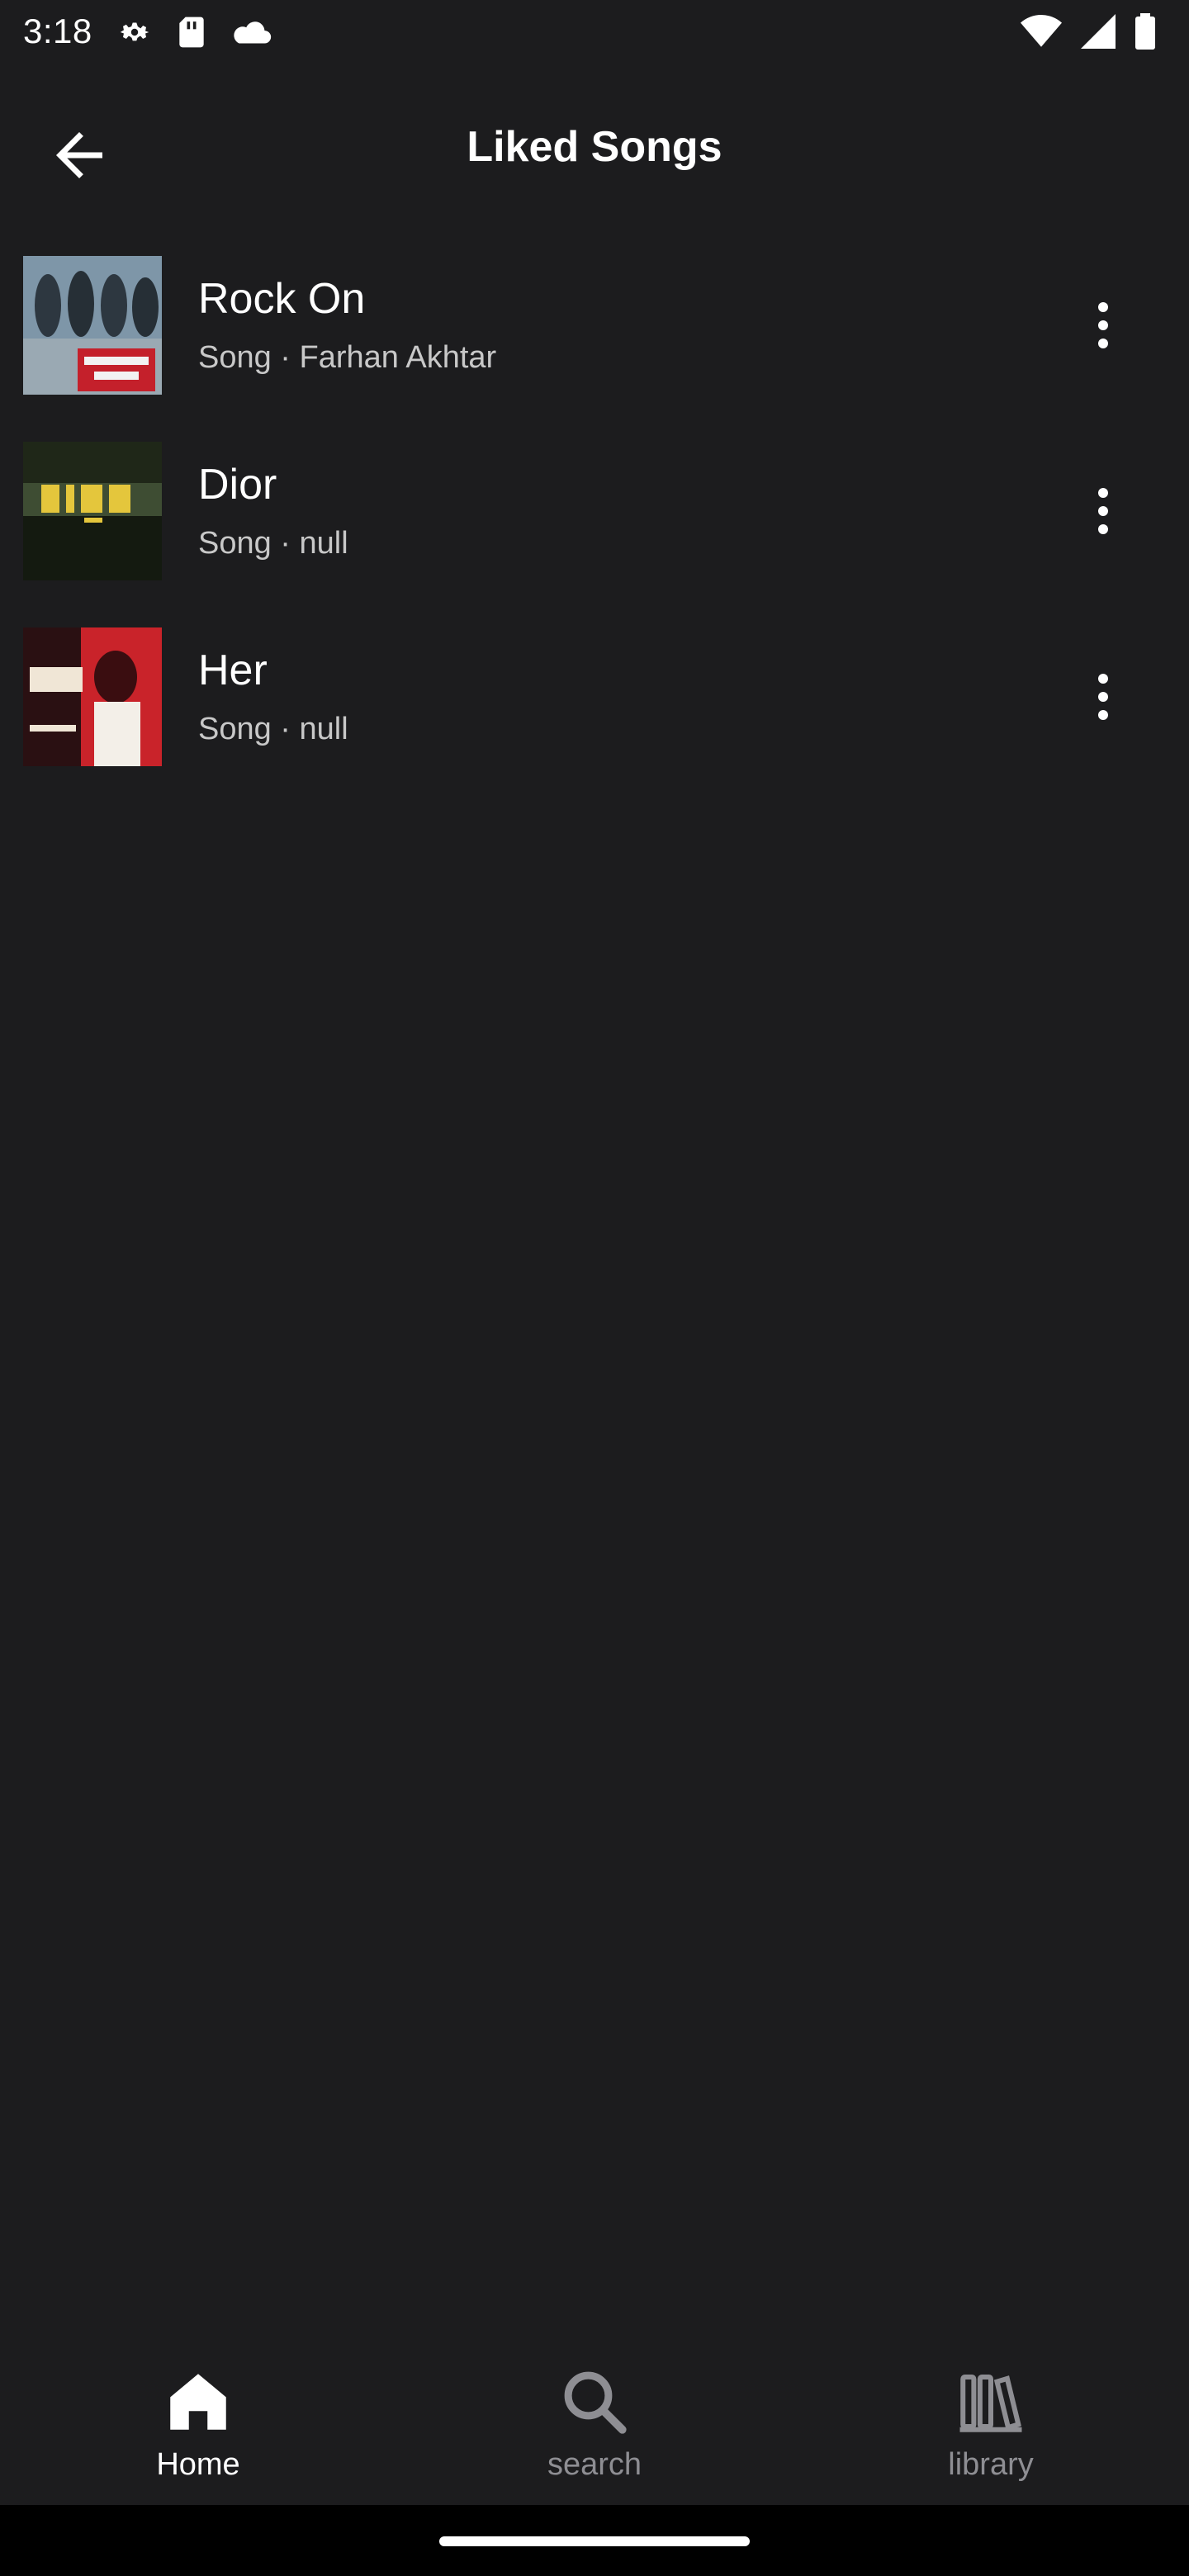 Image resolution: width=1189 pixels, height=2576 pixels. I want to click on nav-item-home: Home, so click(198, 2418).